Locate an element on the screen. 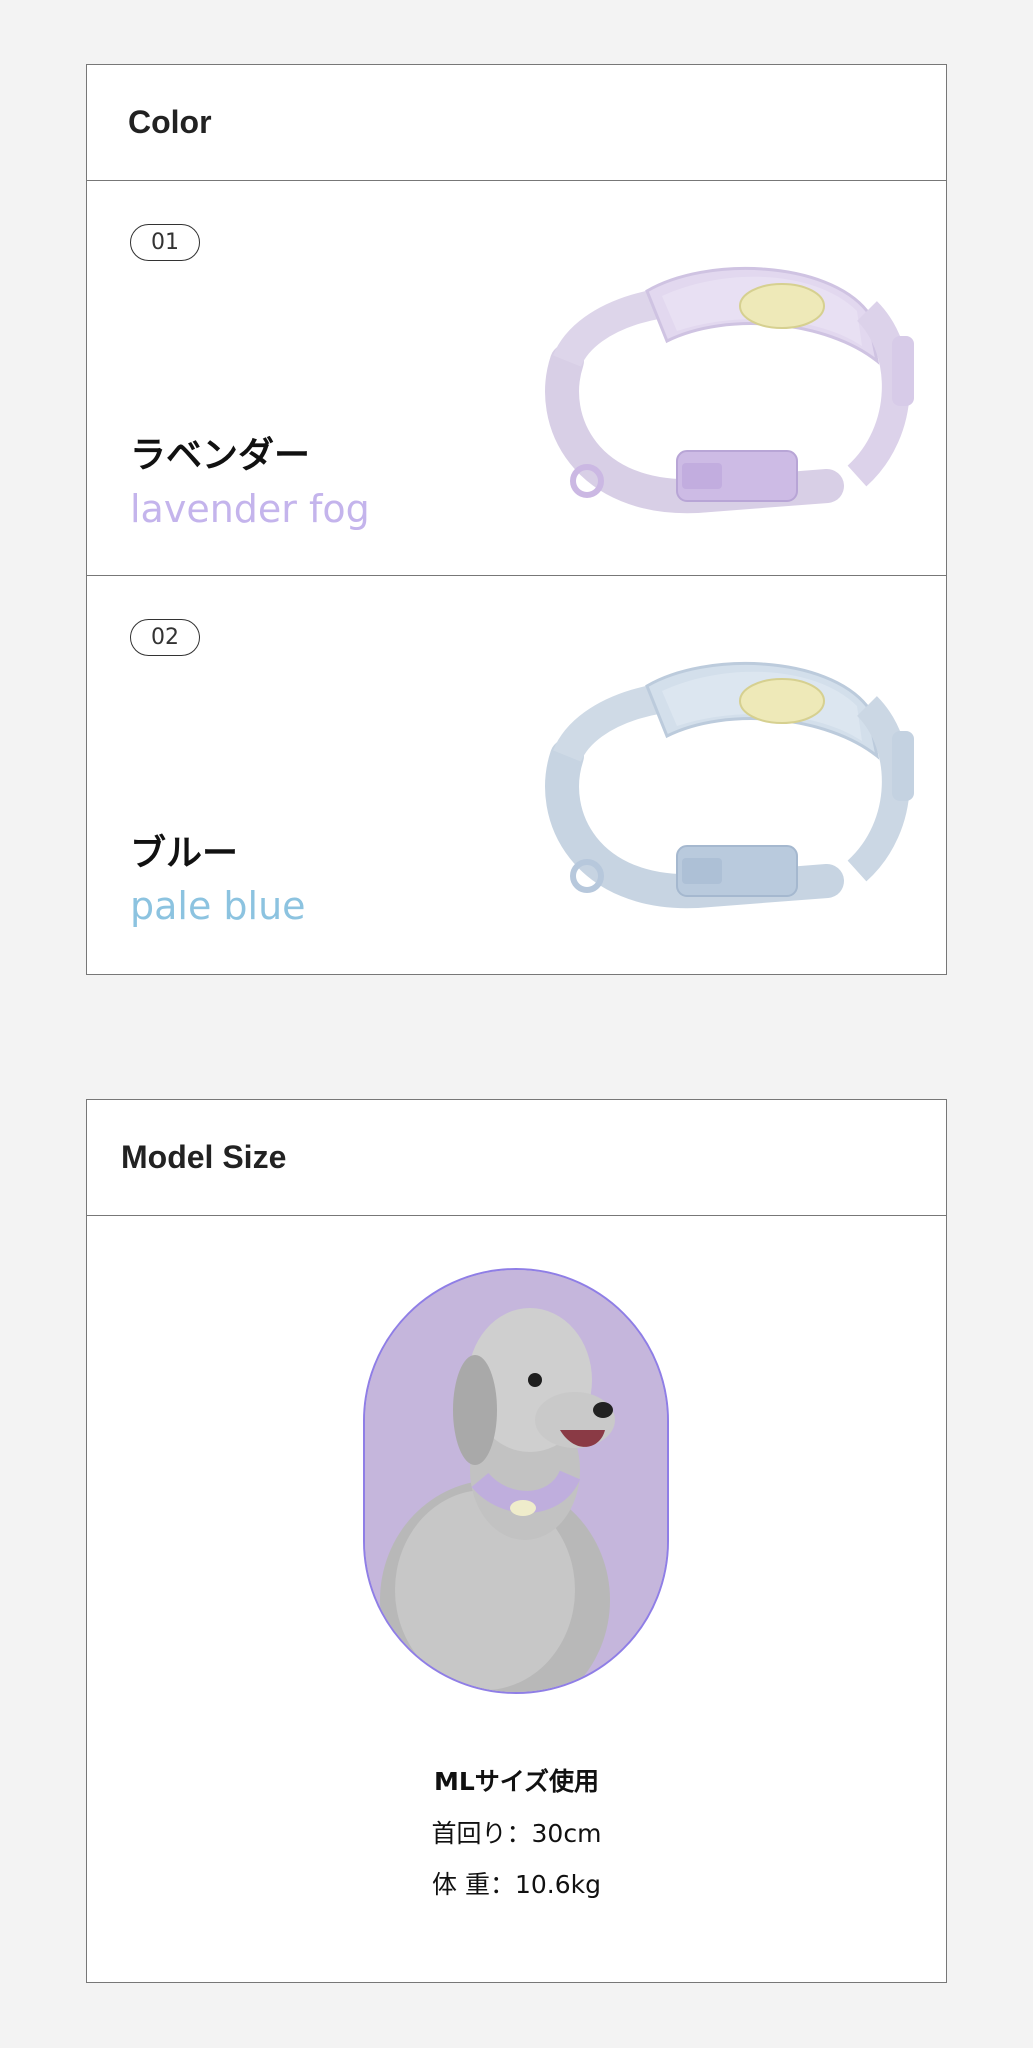 The width and height of the screenshot is (1033, 2048). color-name-en: lavender fog is located at coordinates (250, 509).